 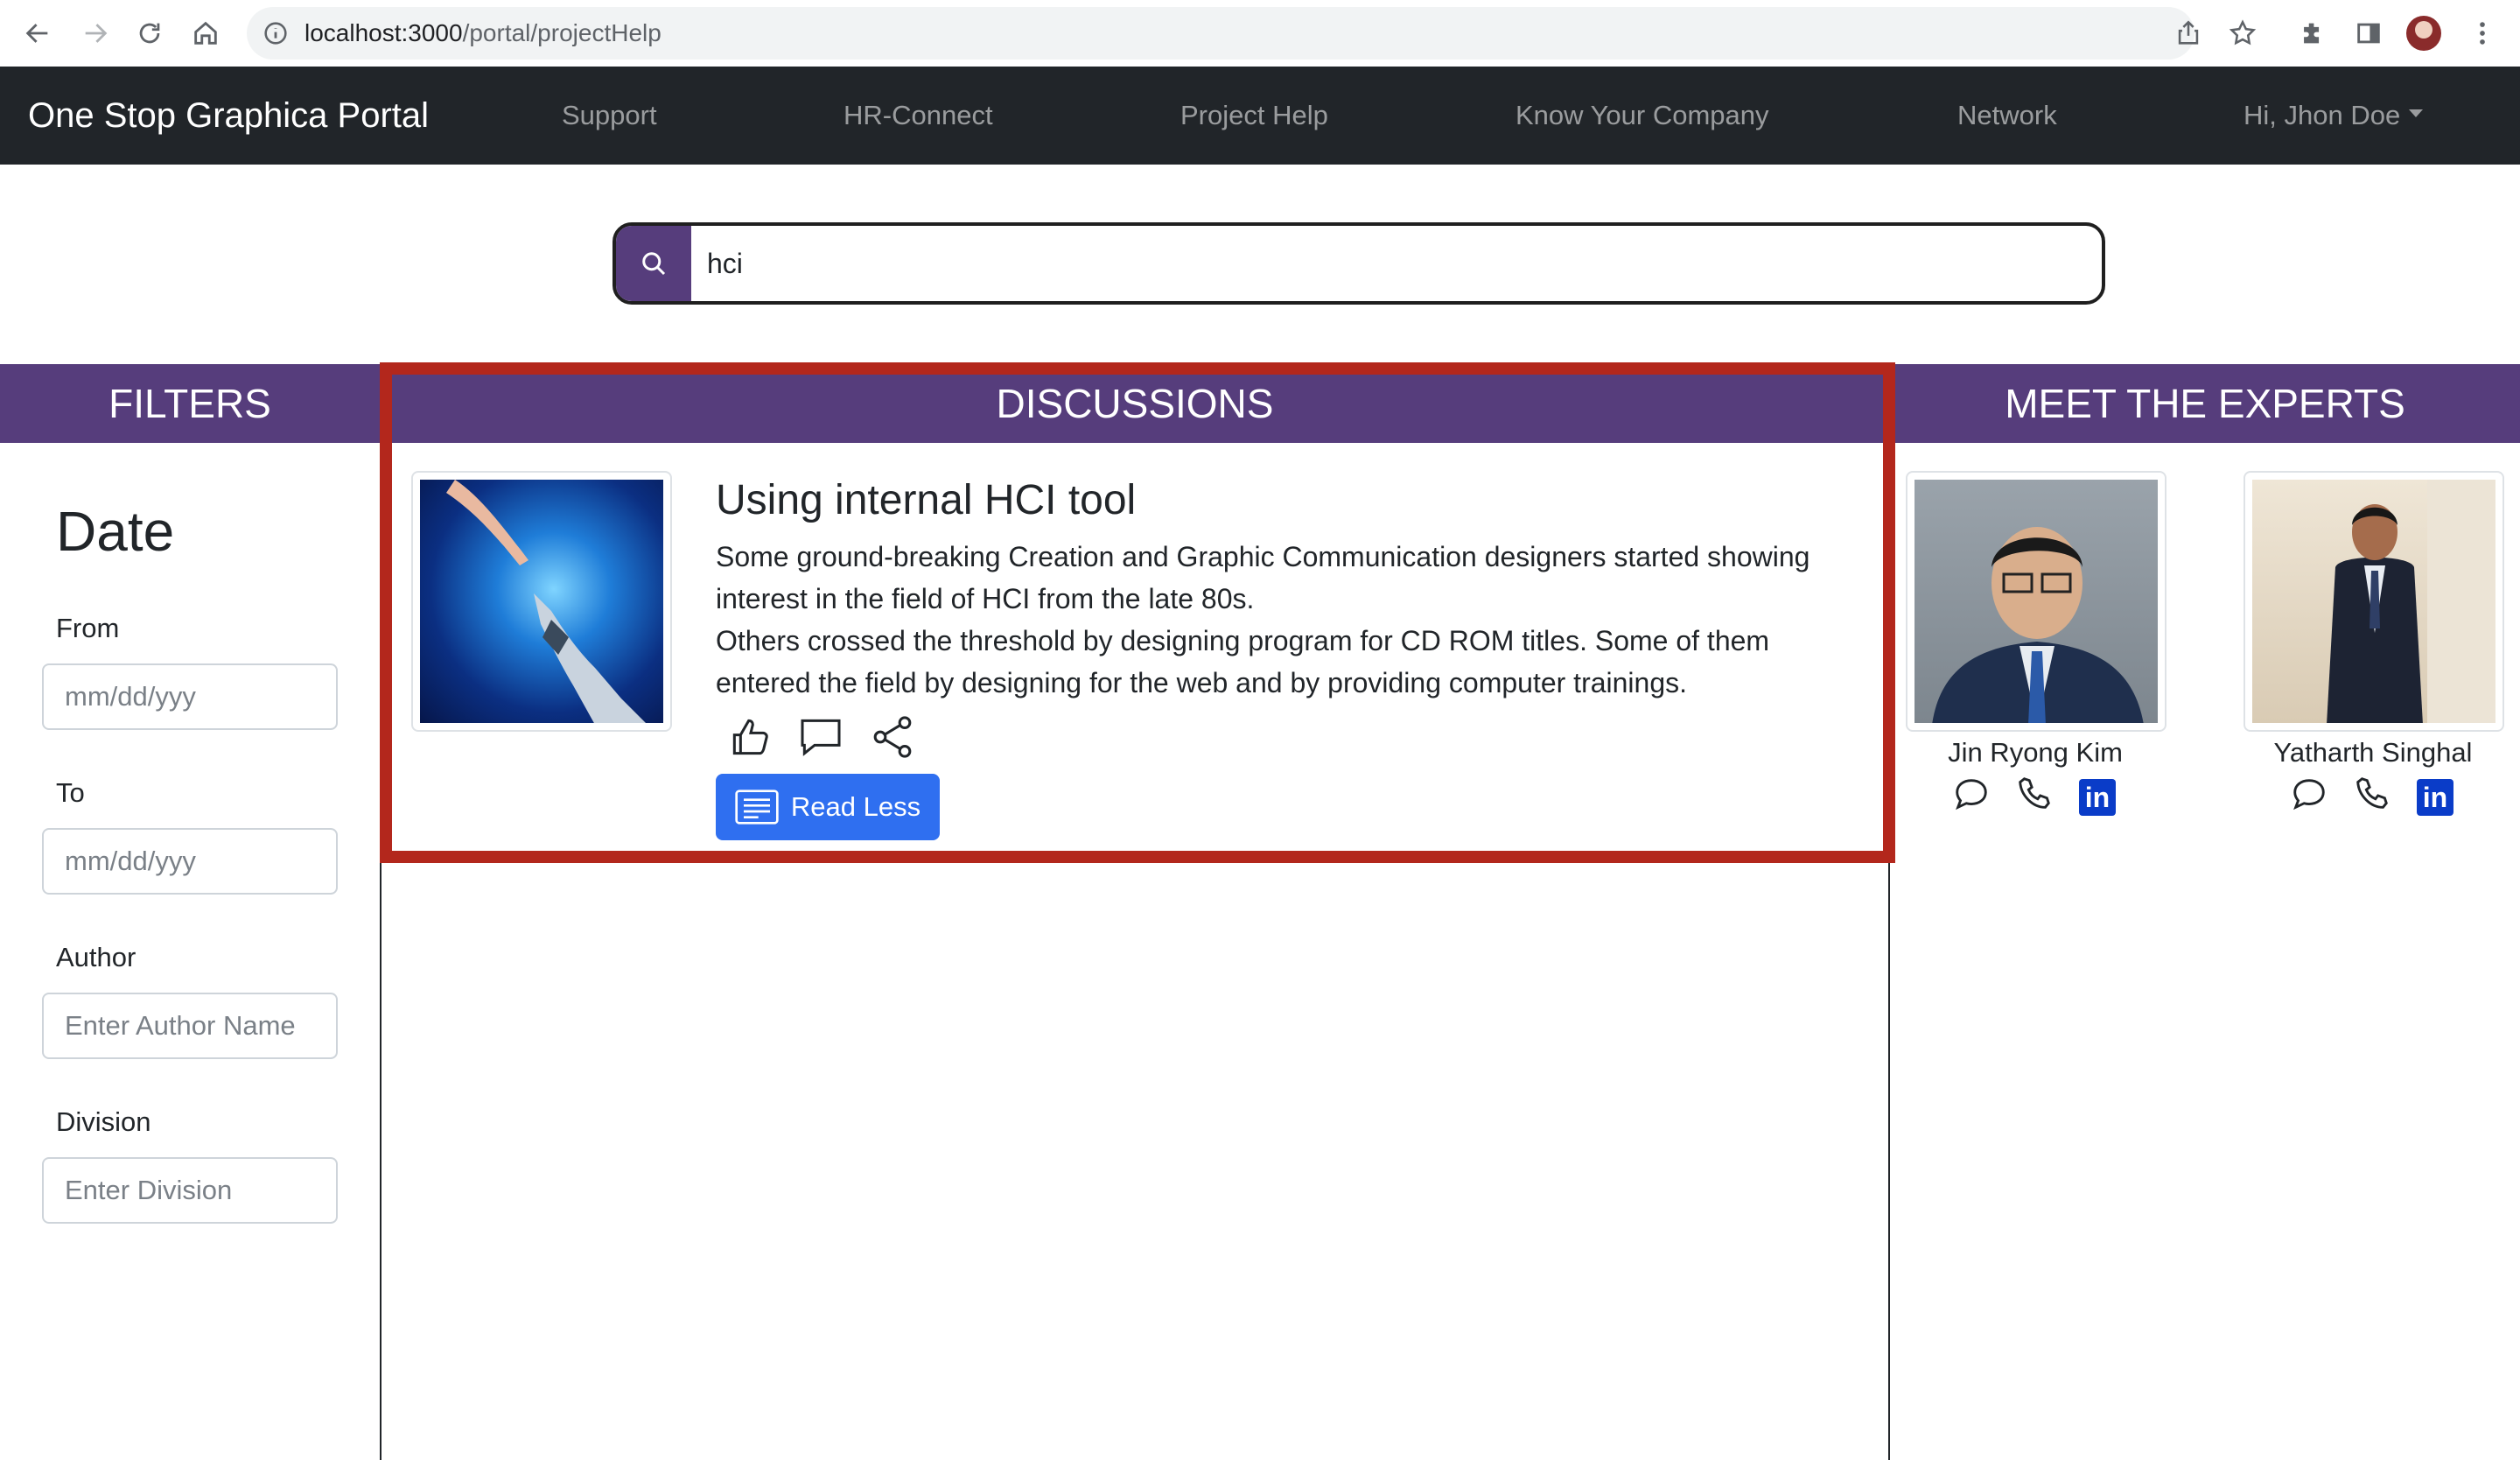 I want to click on extensions-puzzle-icon, so click(x=2312, y=34).